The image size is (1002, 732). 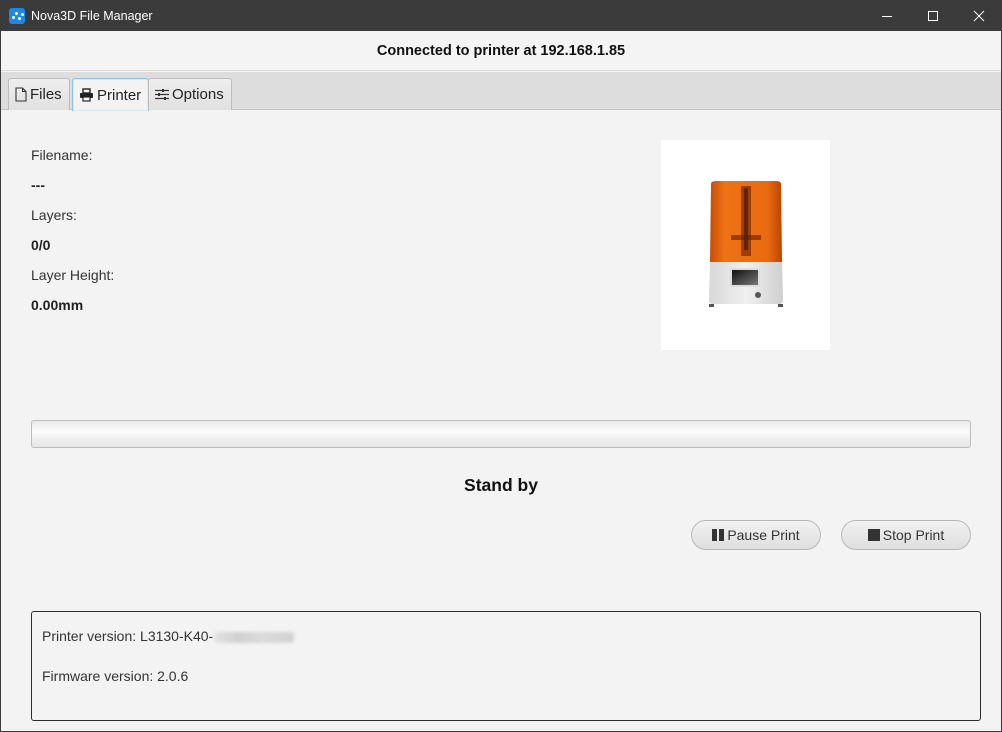 I want to click on close-icon, so click(x=979, y=15).